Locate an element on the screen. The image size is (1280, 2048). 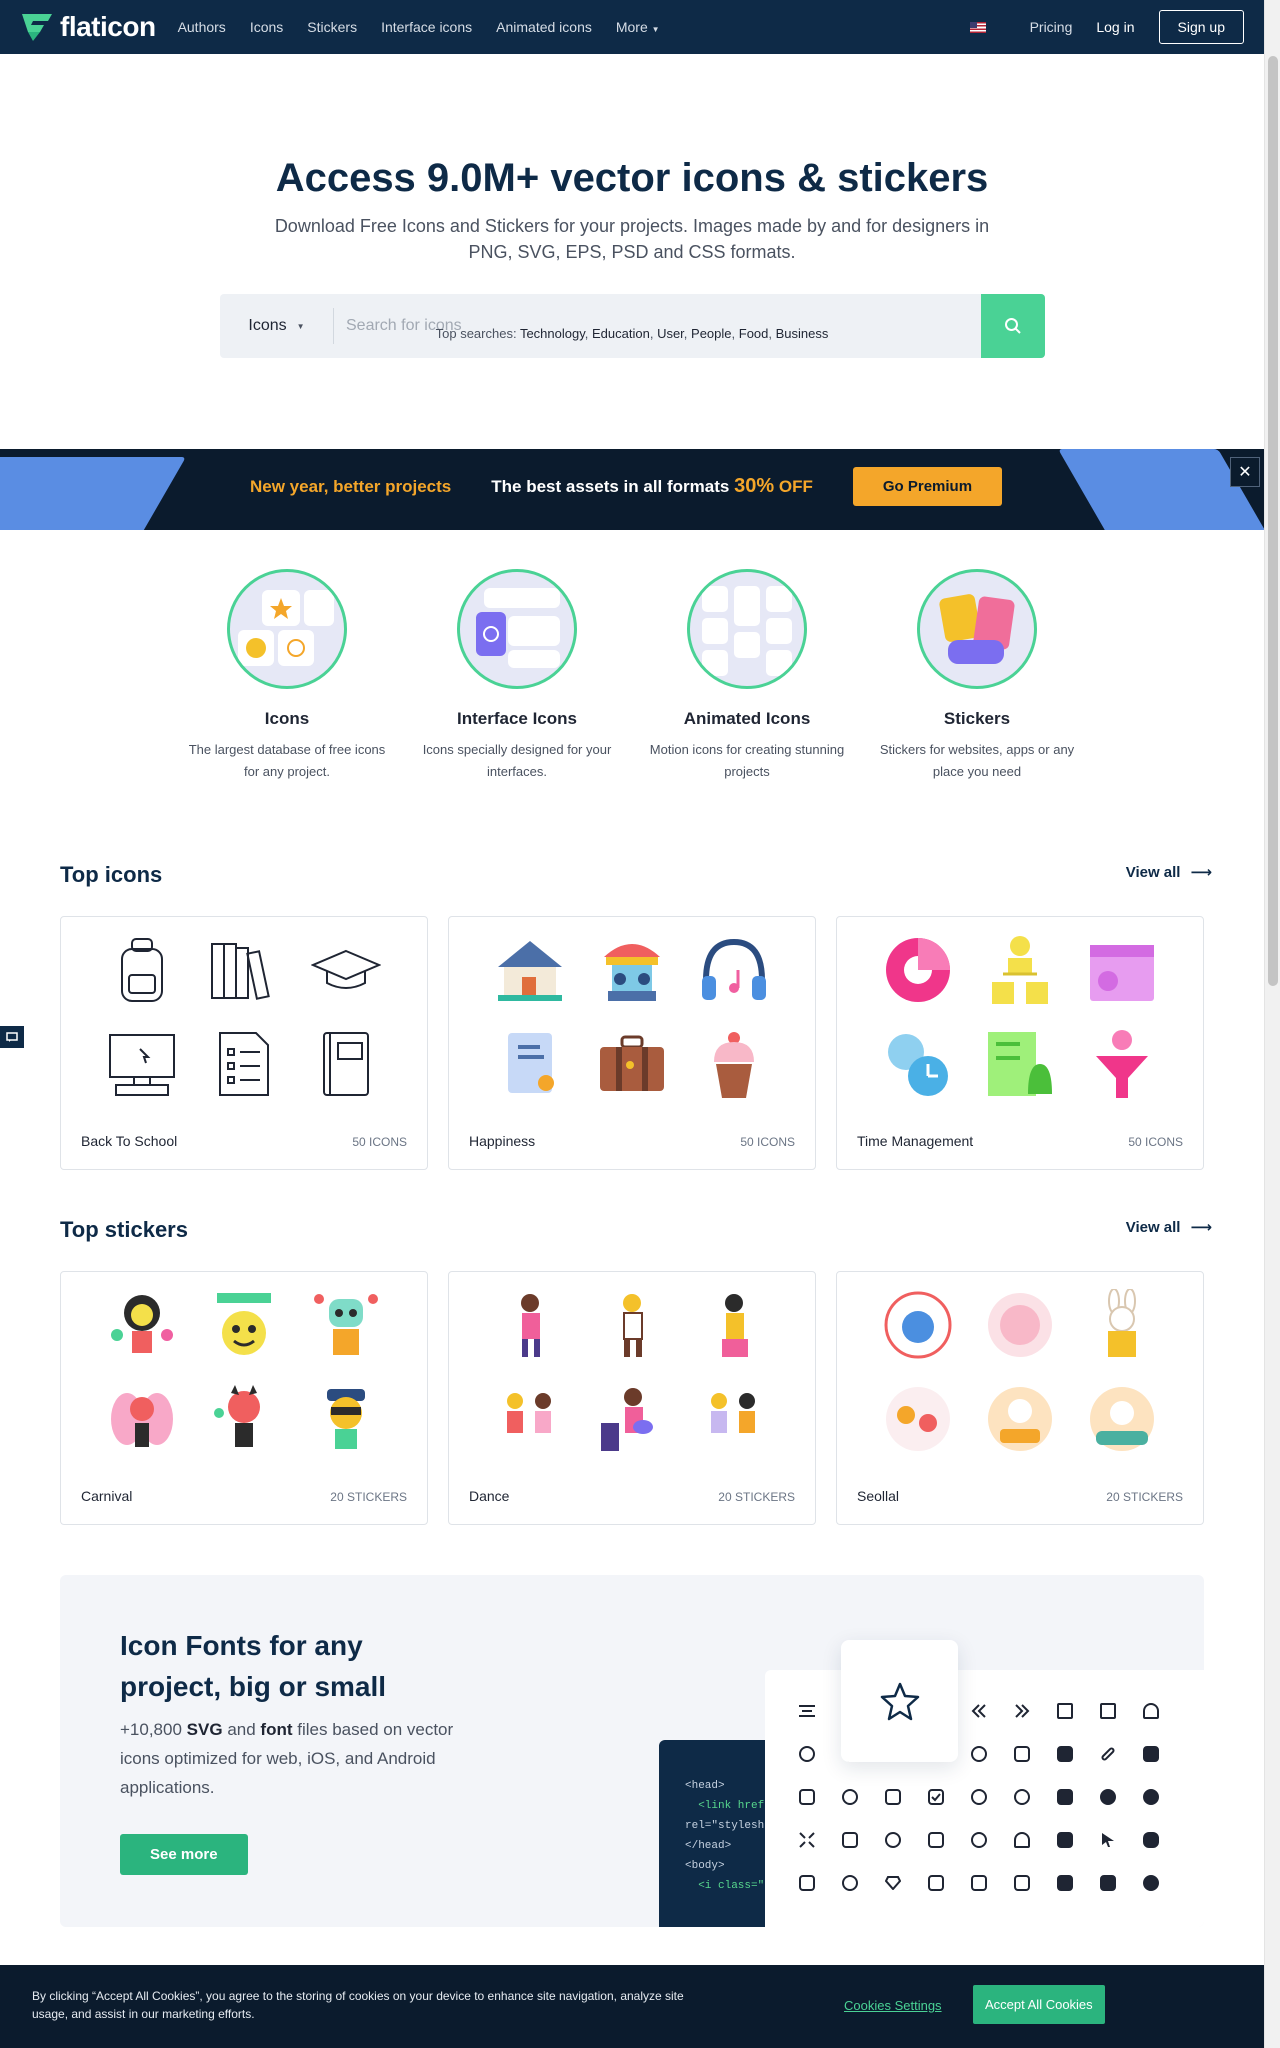
svg-label: SVG is located at coordinates (204, 1729).